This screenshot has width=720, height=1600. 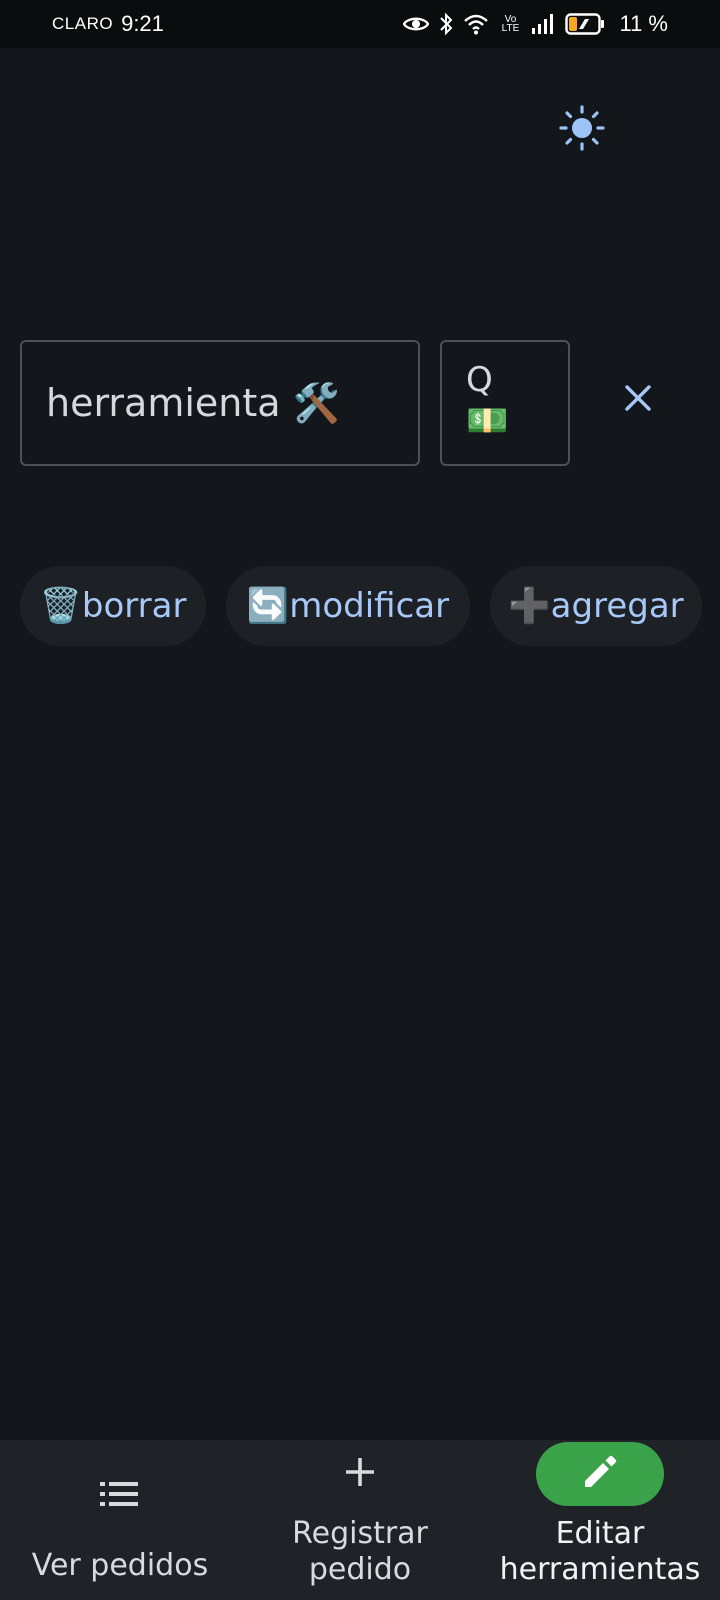 I want to click on wifi-icon, so click(x=476, y=24).